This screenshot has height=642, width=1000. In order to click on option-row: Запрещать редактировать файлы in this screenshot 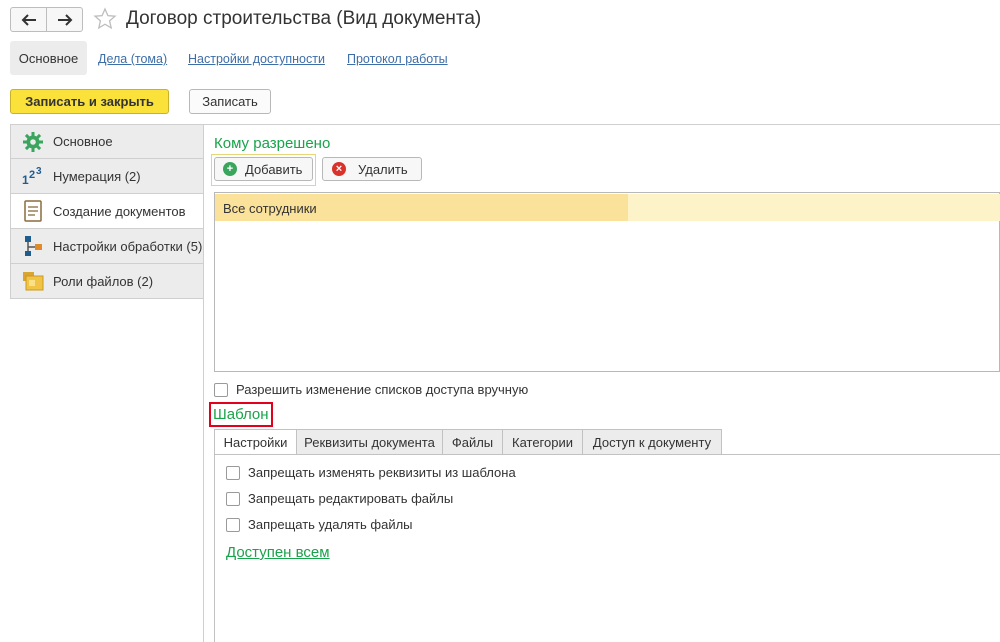, I will do `click(339, 498)`.